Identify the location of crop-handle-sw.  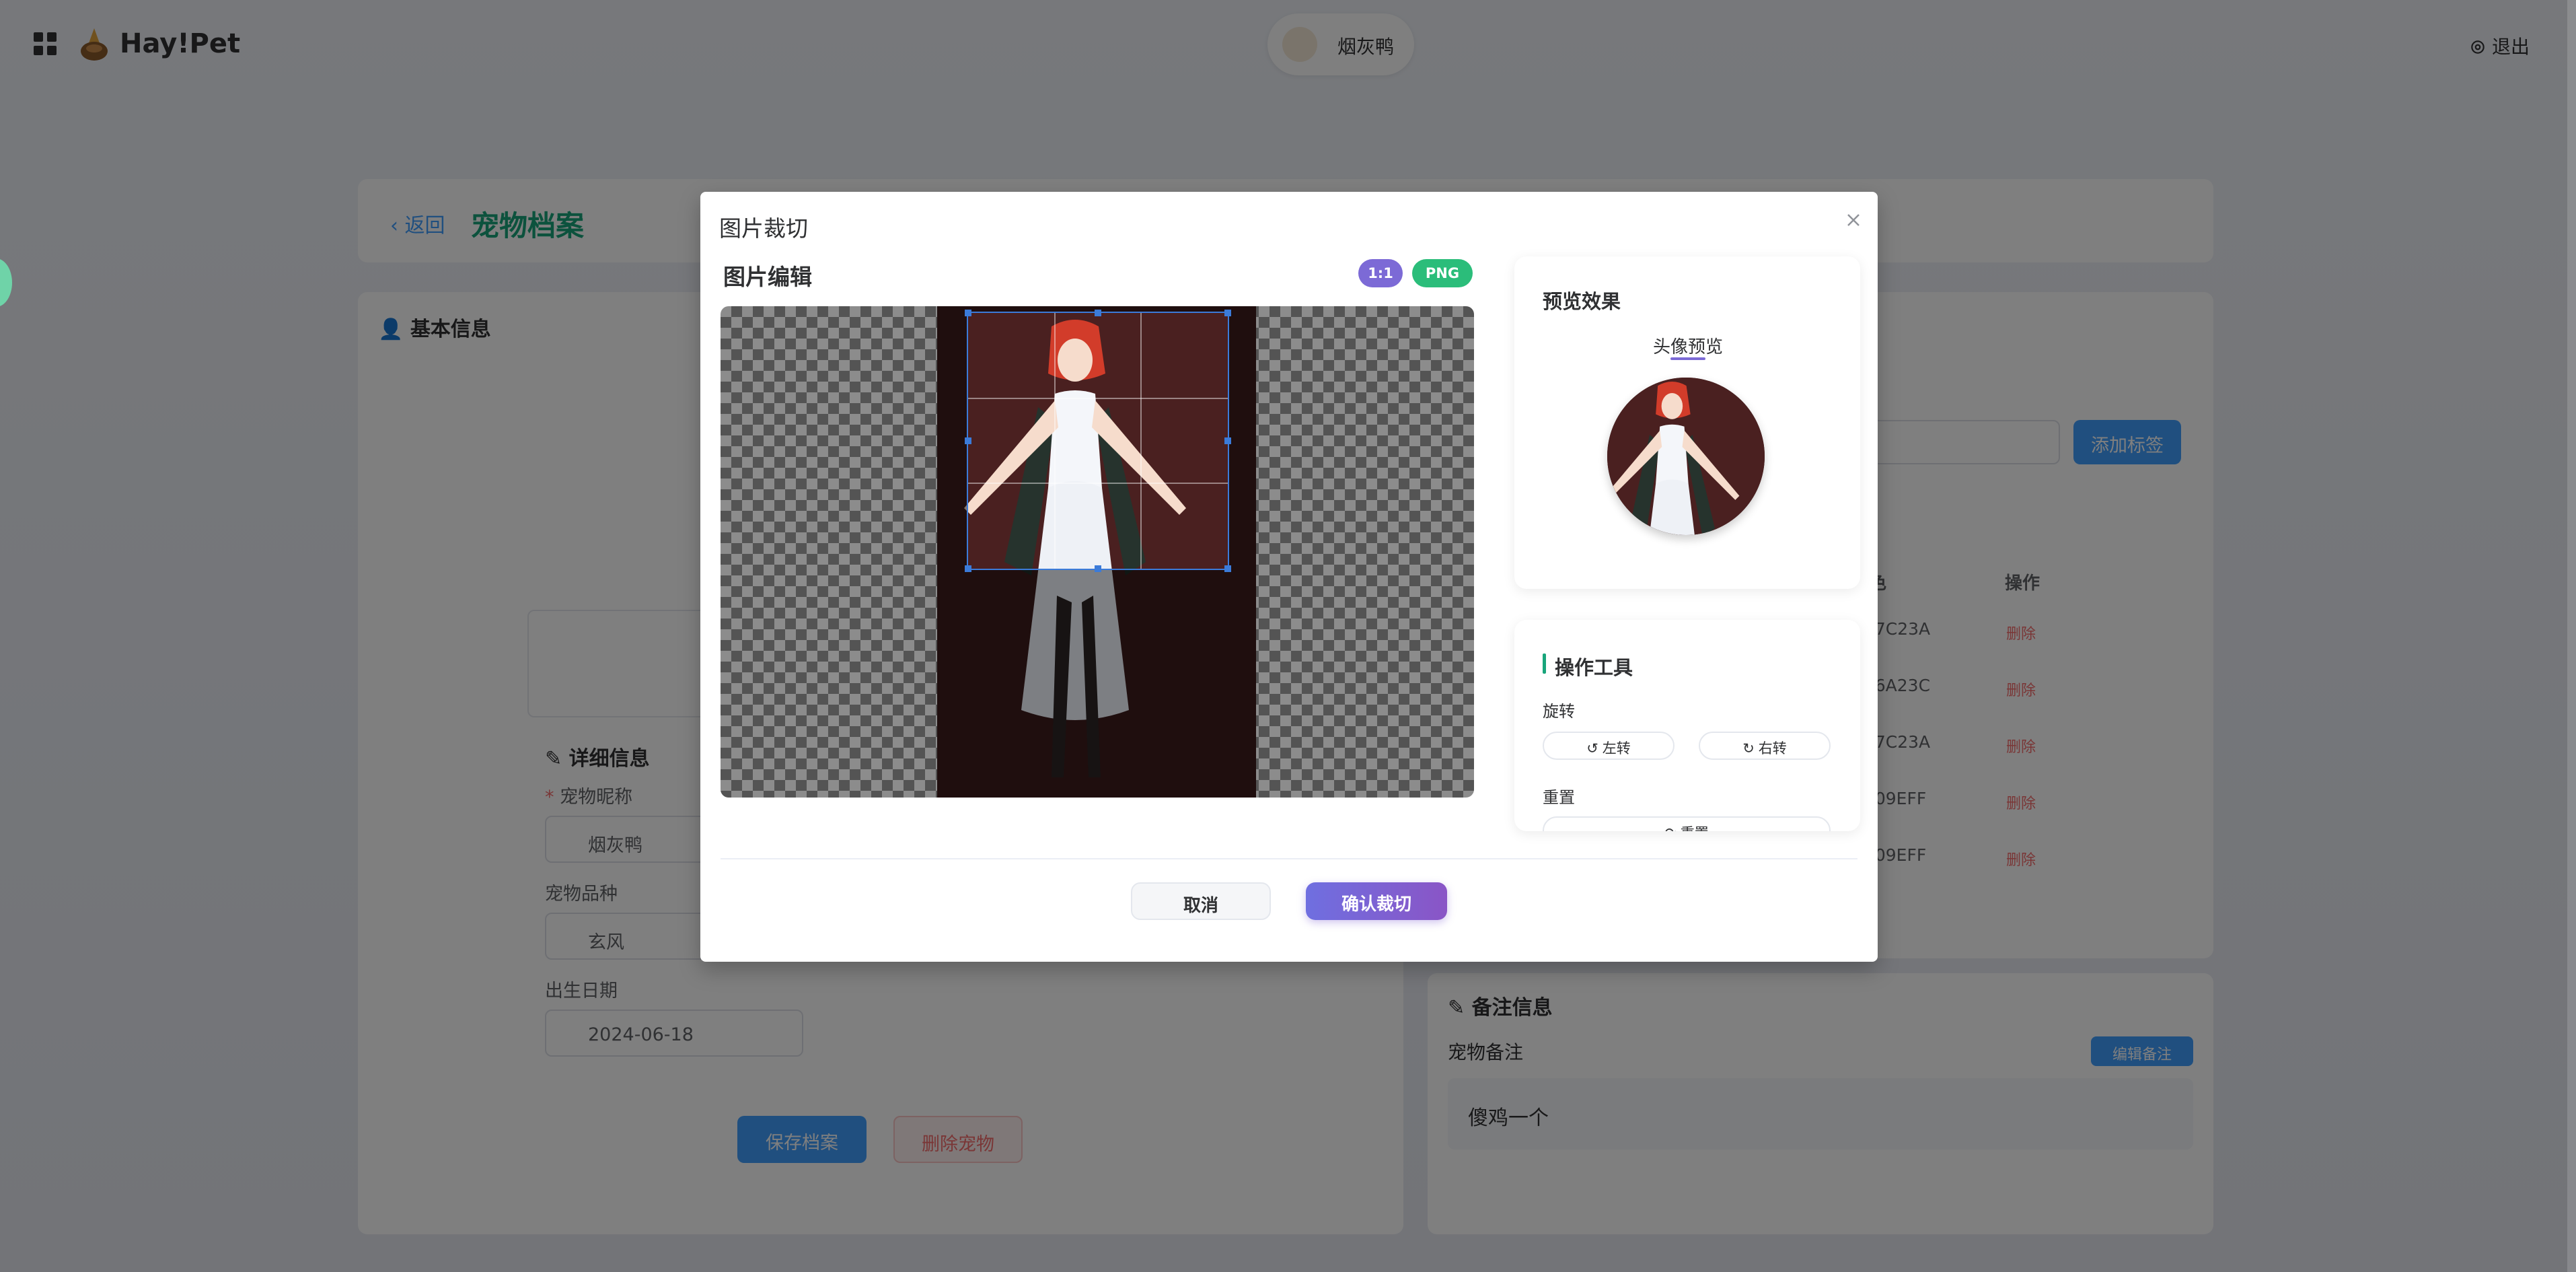
(968, 569).